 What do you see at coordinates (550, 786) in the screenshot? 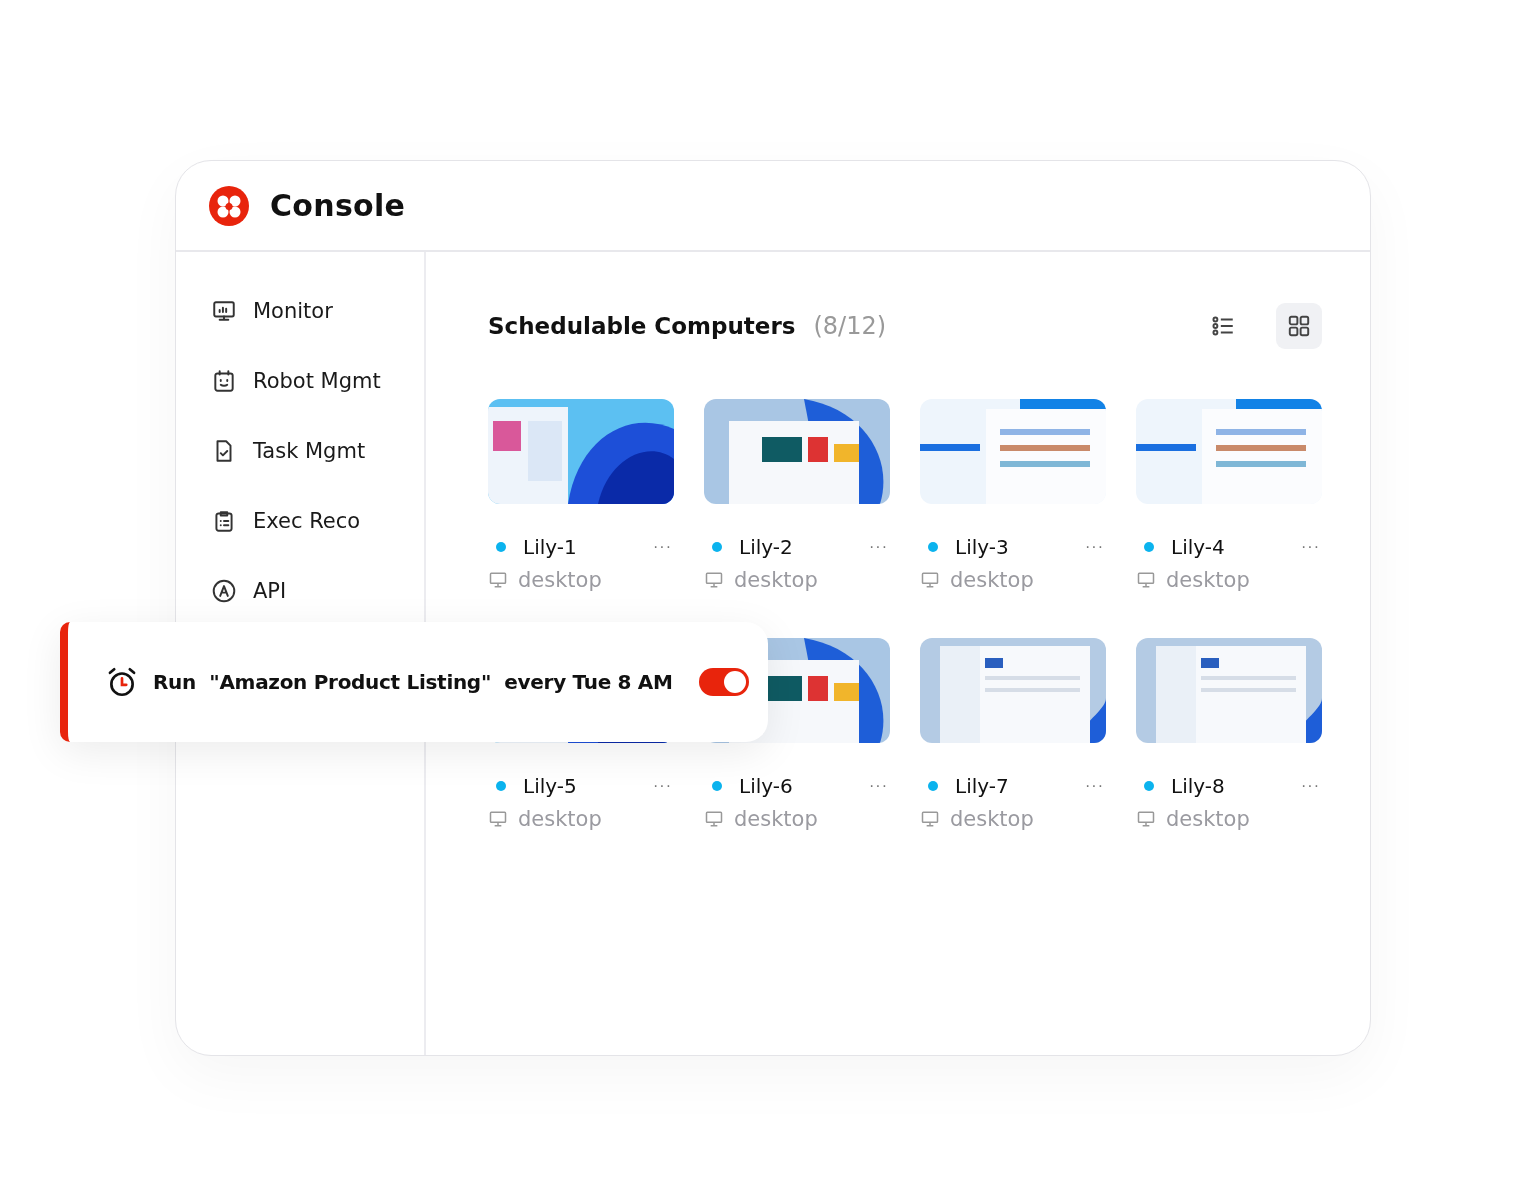
I see `computer-name: Lily-5` at bounding box center [550, 786].